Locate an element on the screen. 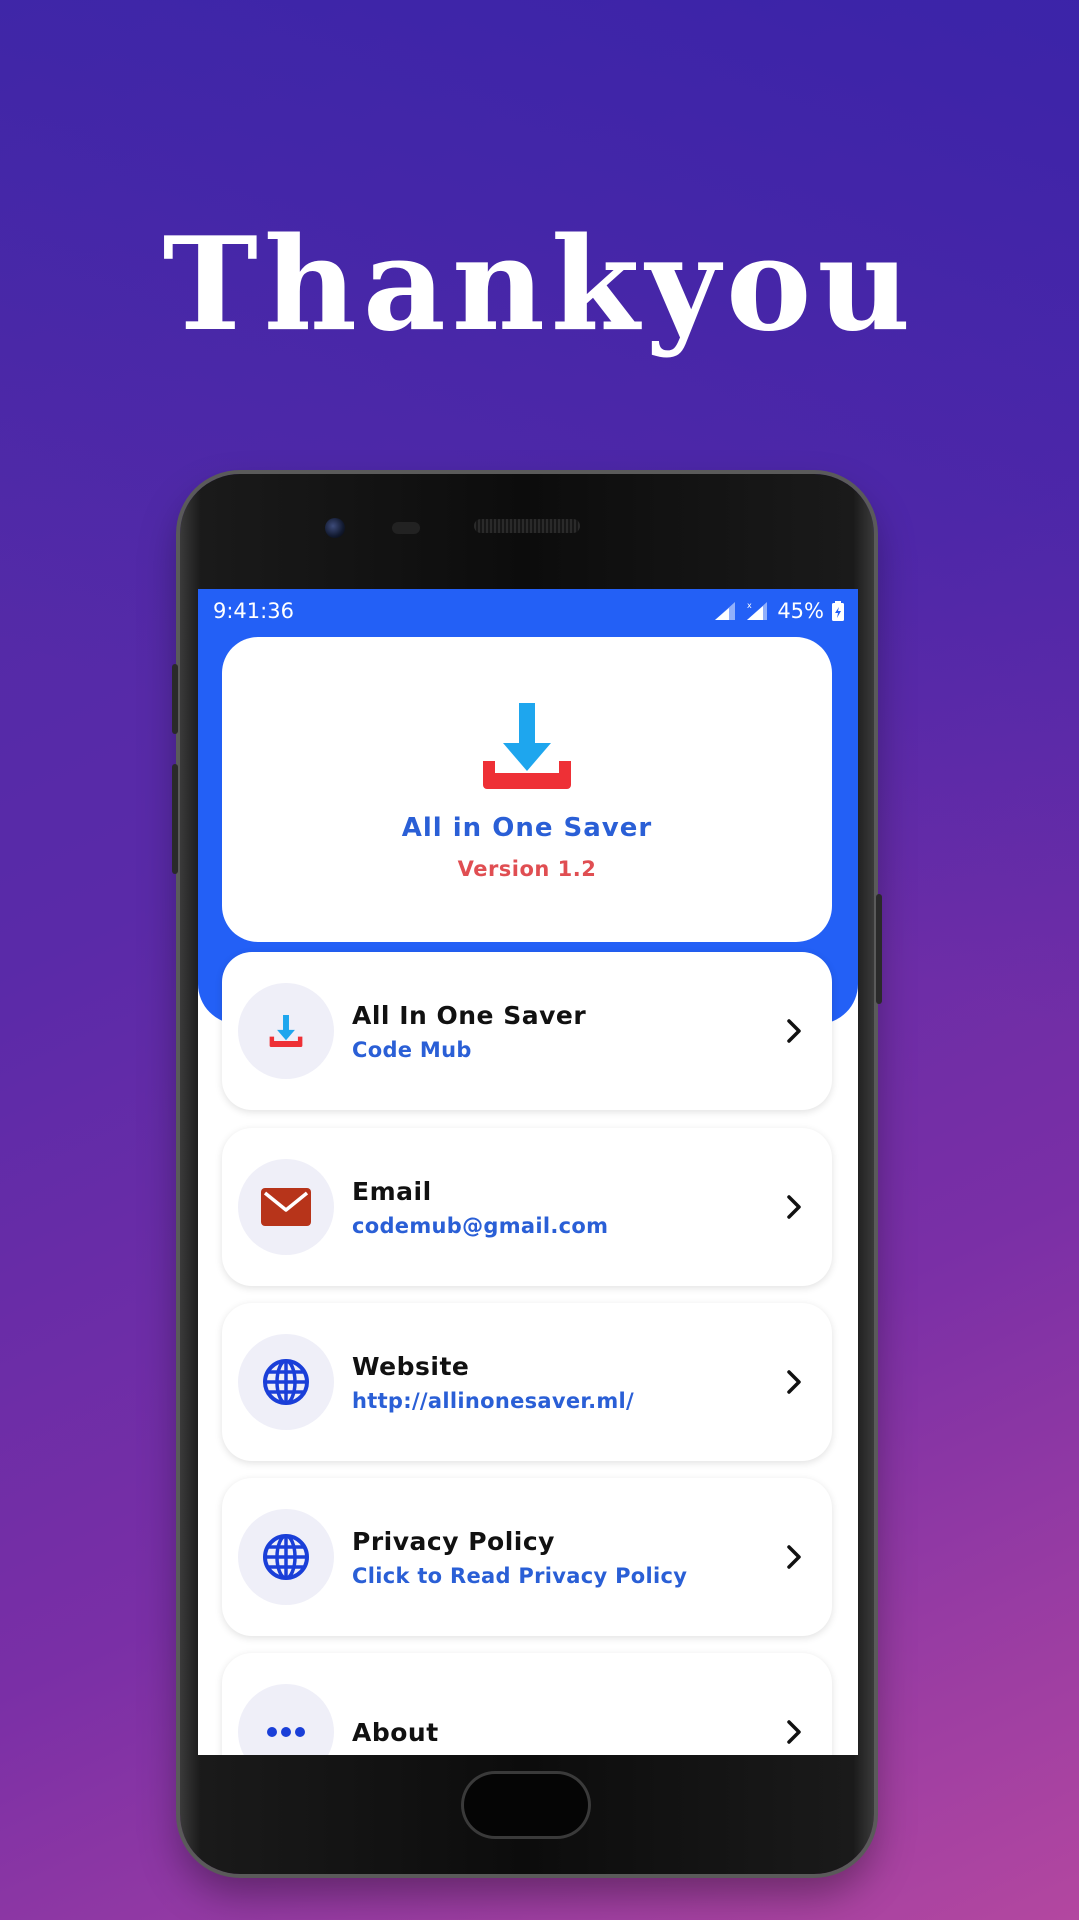 This screenshot has height=1920, width=1079. download-icon is located at coordinates (286, 1031).